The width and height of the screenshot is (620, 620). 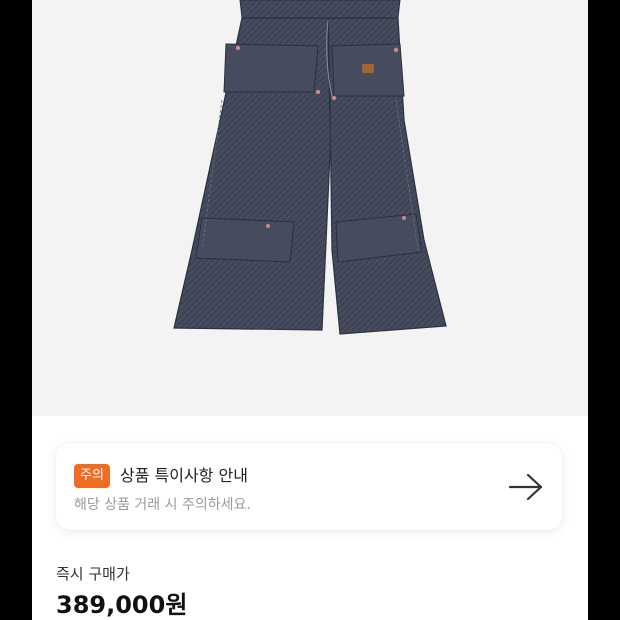 What do you see at coordinates (122, 605) in the screenshot?
I see `instant-buy-price-value: 389,000원` at bounding box center [122, 605].